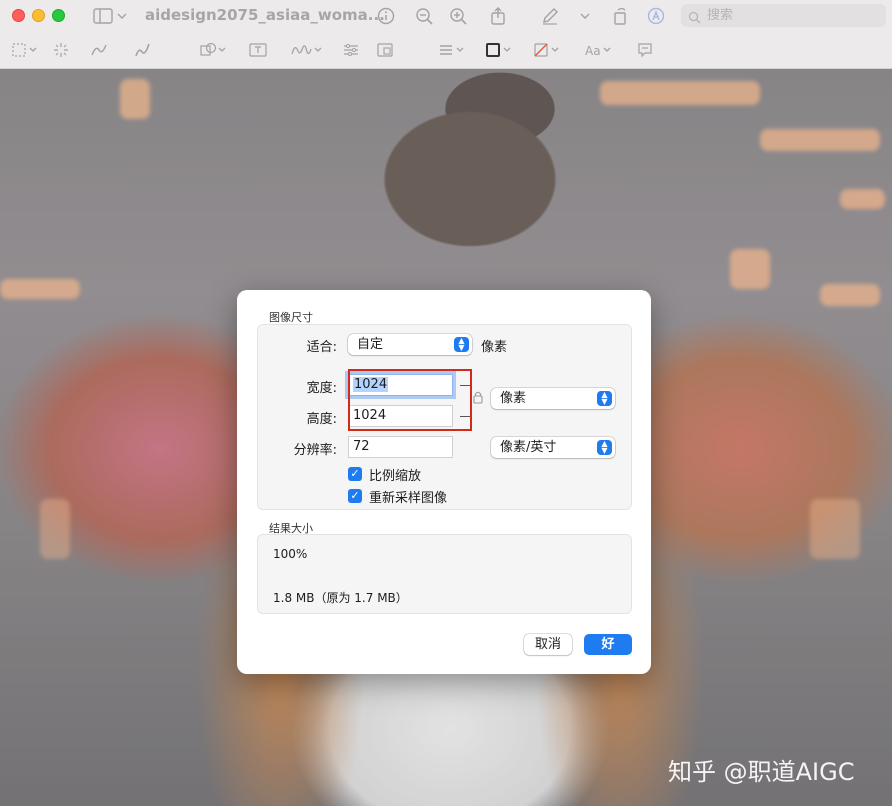  What do you see at coordinates (645, 50) in the screenshot?
I see `note-icon` at bounding box center [645, 50].